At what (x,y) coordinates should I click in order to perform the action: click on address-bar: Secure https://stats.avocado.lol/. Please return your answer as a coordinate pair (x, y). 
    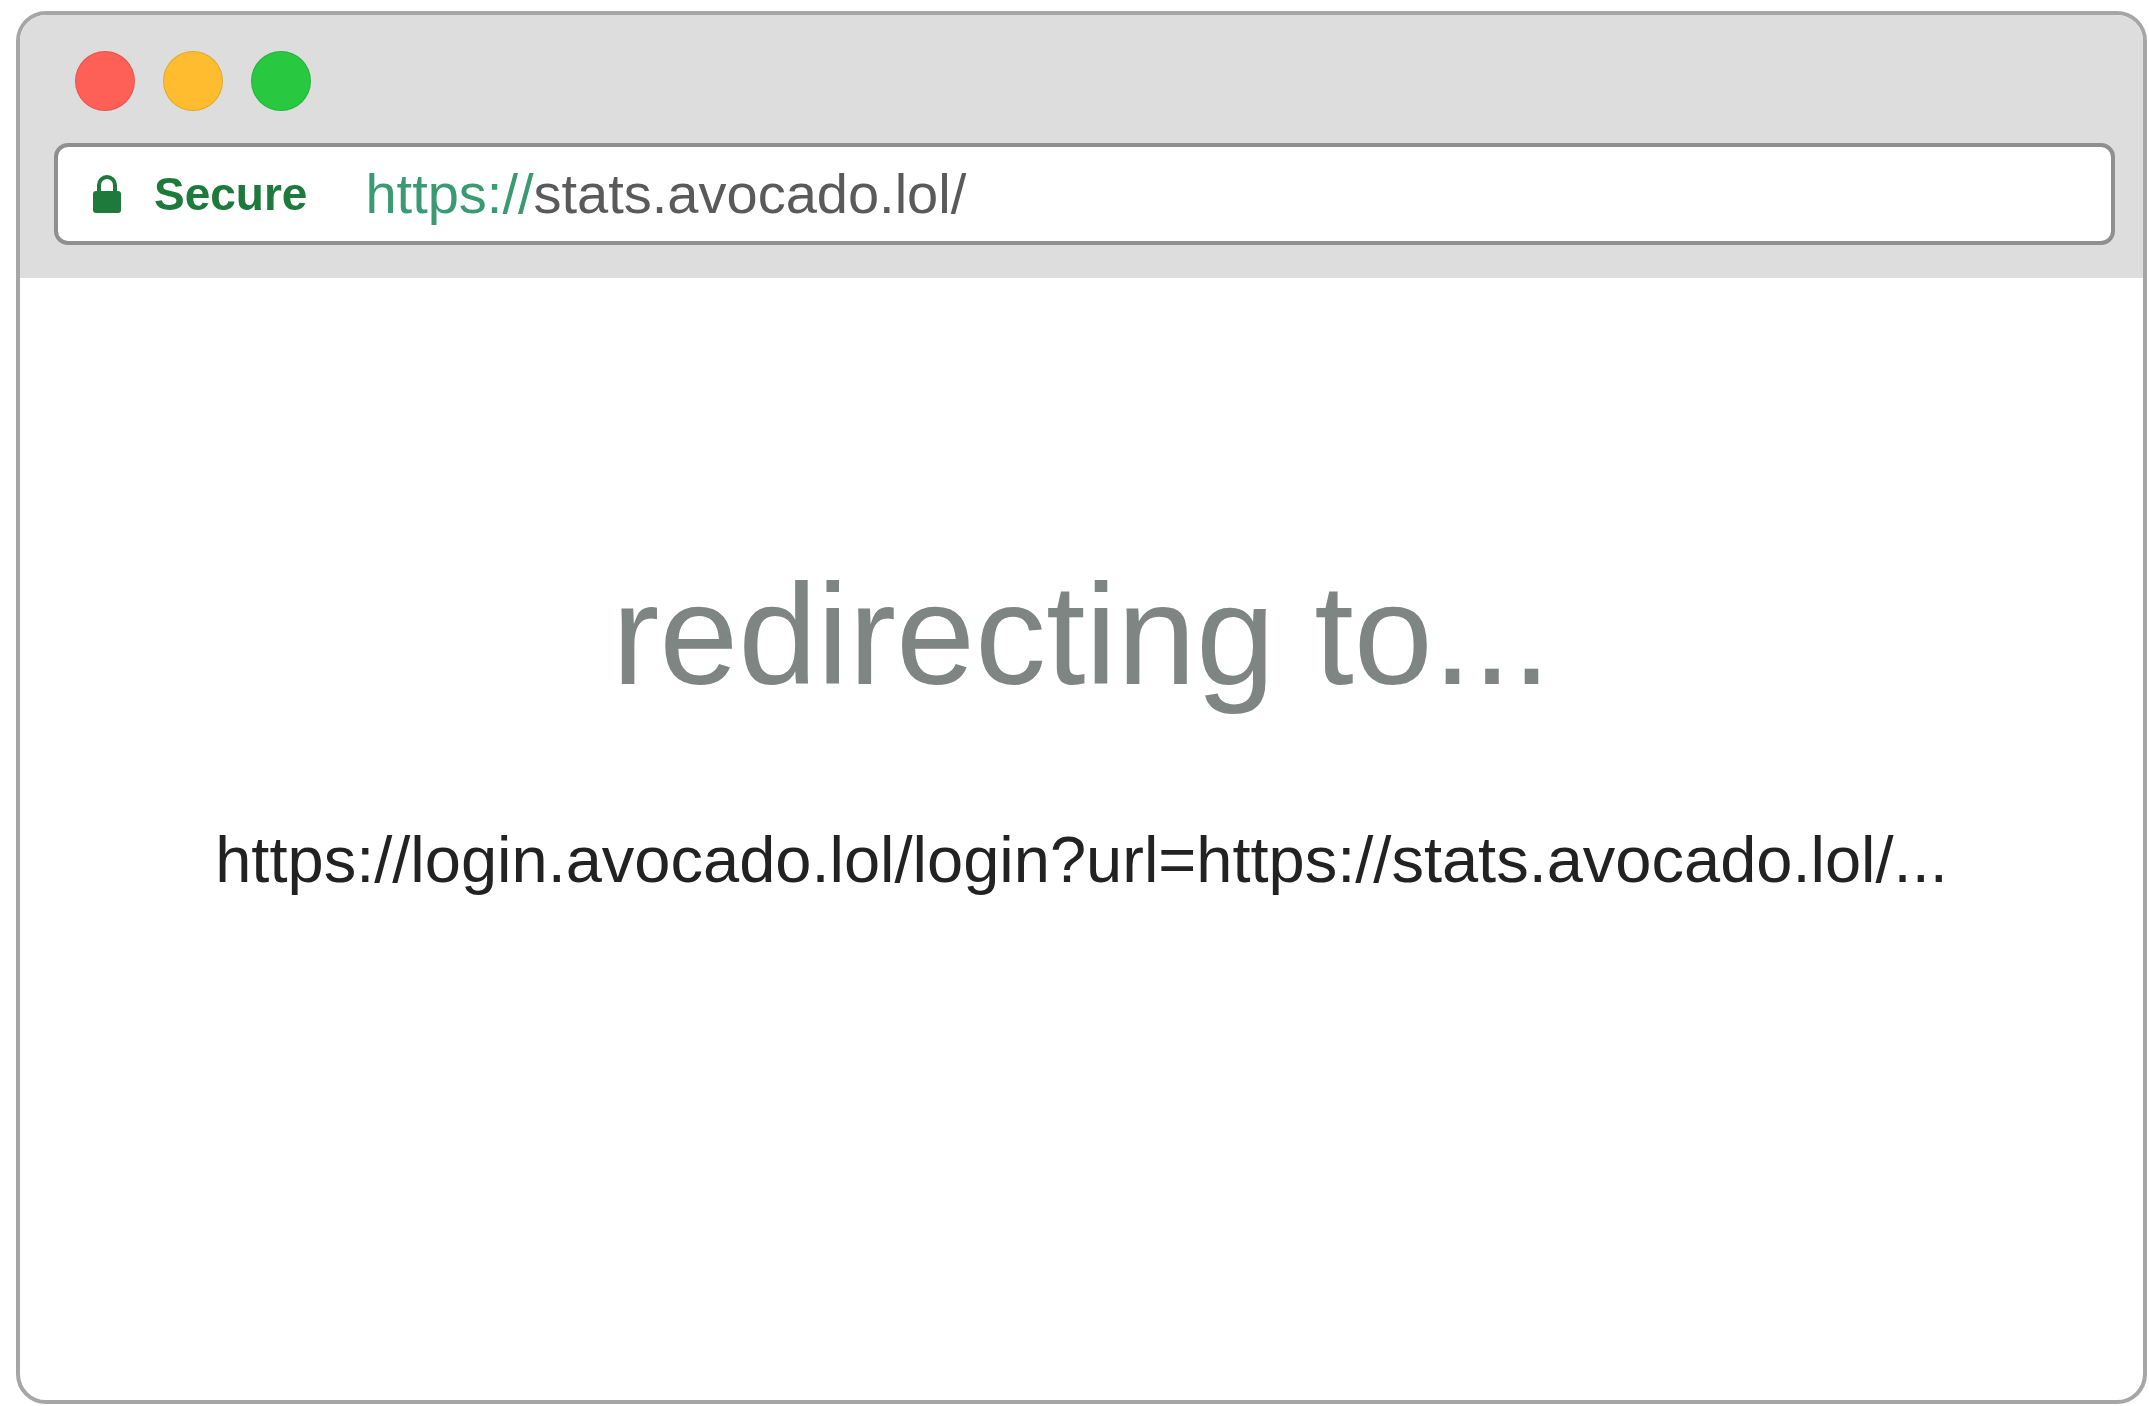
    Looking at the image, I should click on (1084, 194).